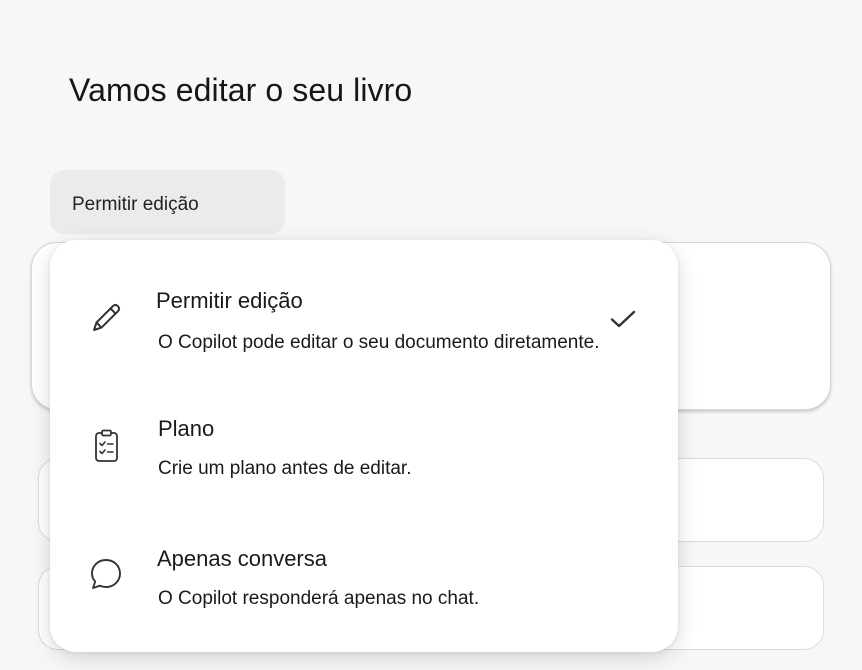  Describe the element at coordinates (106, 574) in the screenshot. I see `chat-bubble-icon` at that location.